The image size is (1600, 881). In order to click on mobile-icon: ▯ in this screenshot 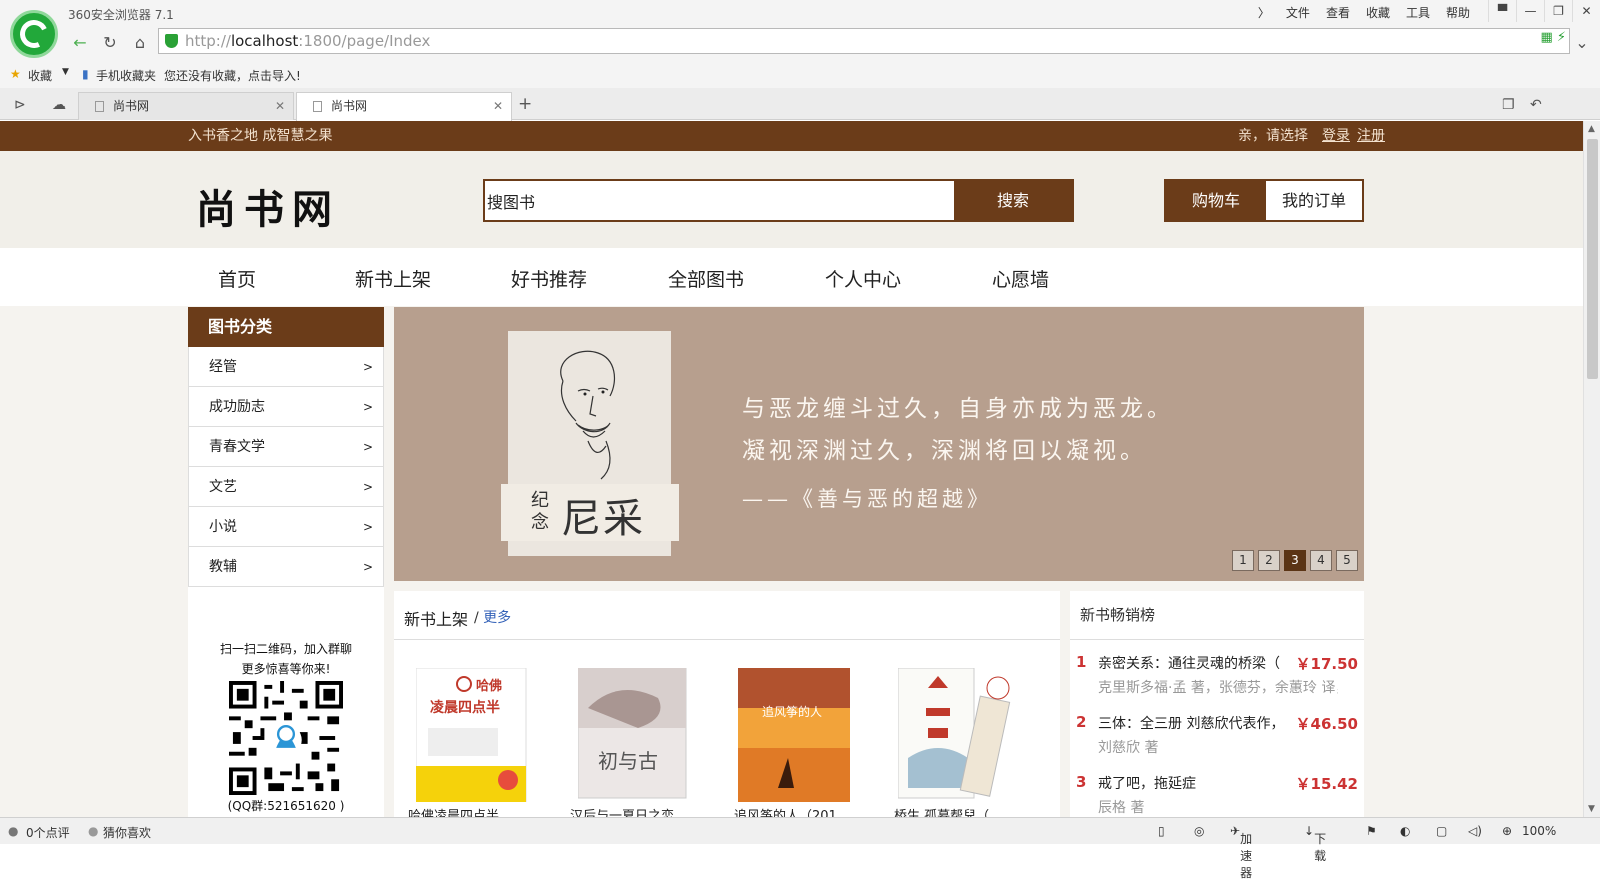, I will do `click(1161, 831)`.